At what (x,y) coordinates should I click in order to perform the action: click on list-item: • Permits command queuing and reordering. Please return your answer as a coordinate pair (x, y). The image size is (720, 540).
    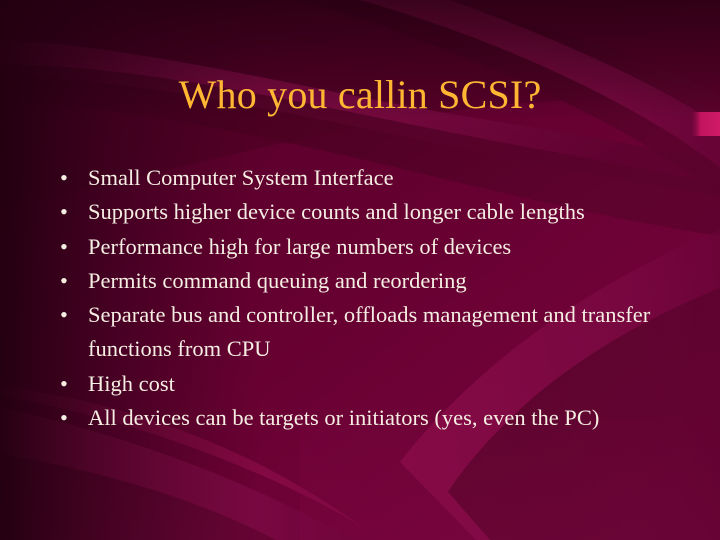
    Looking at the image, I should click on (360, 281).